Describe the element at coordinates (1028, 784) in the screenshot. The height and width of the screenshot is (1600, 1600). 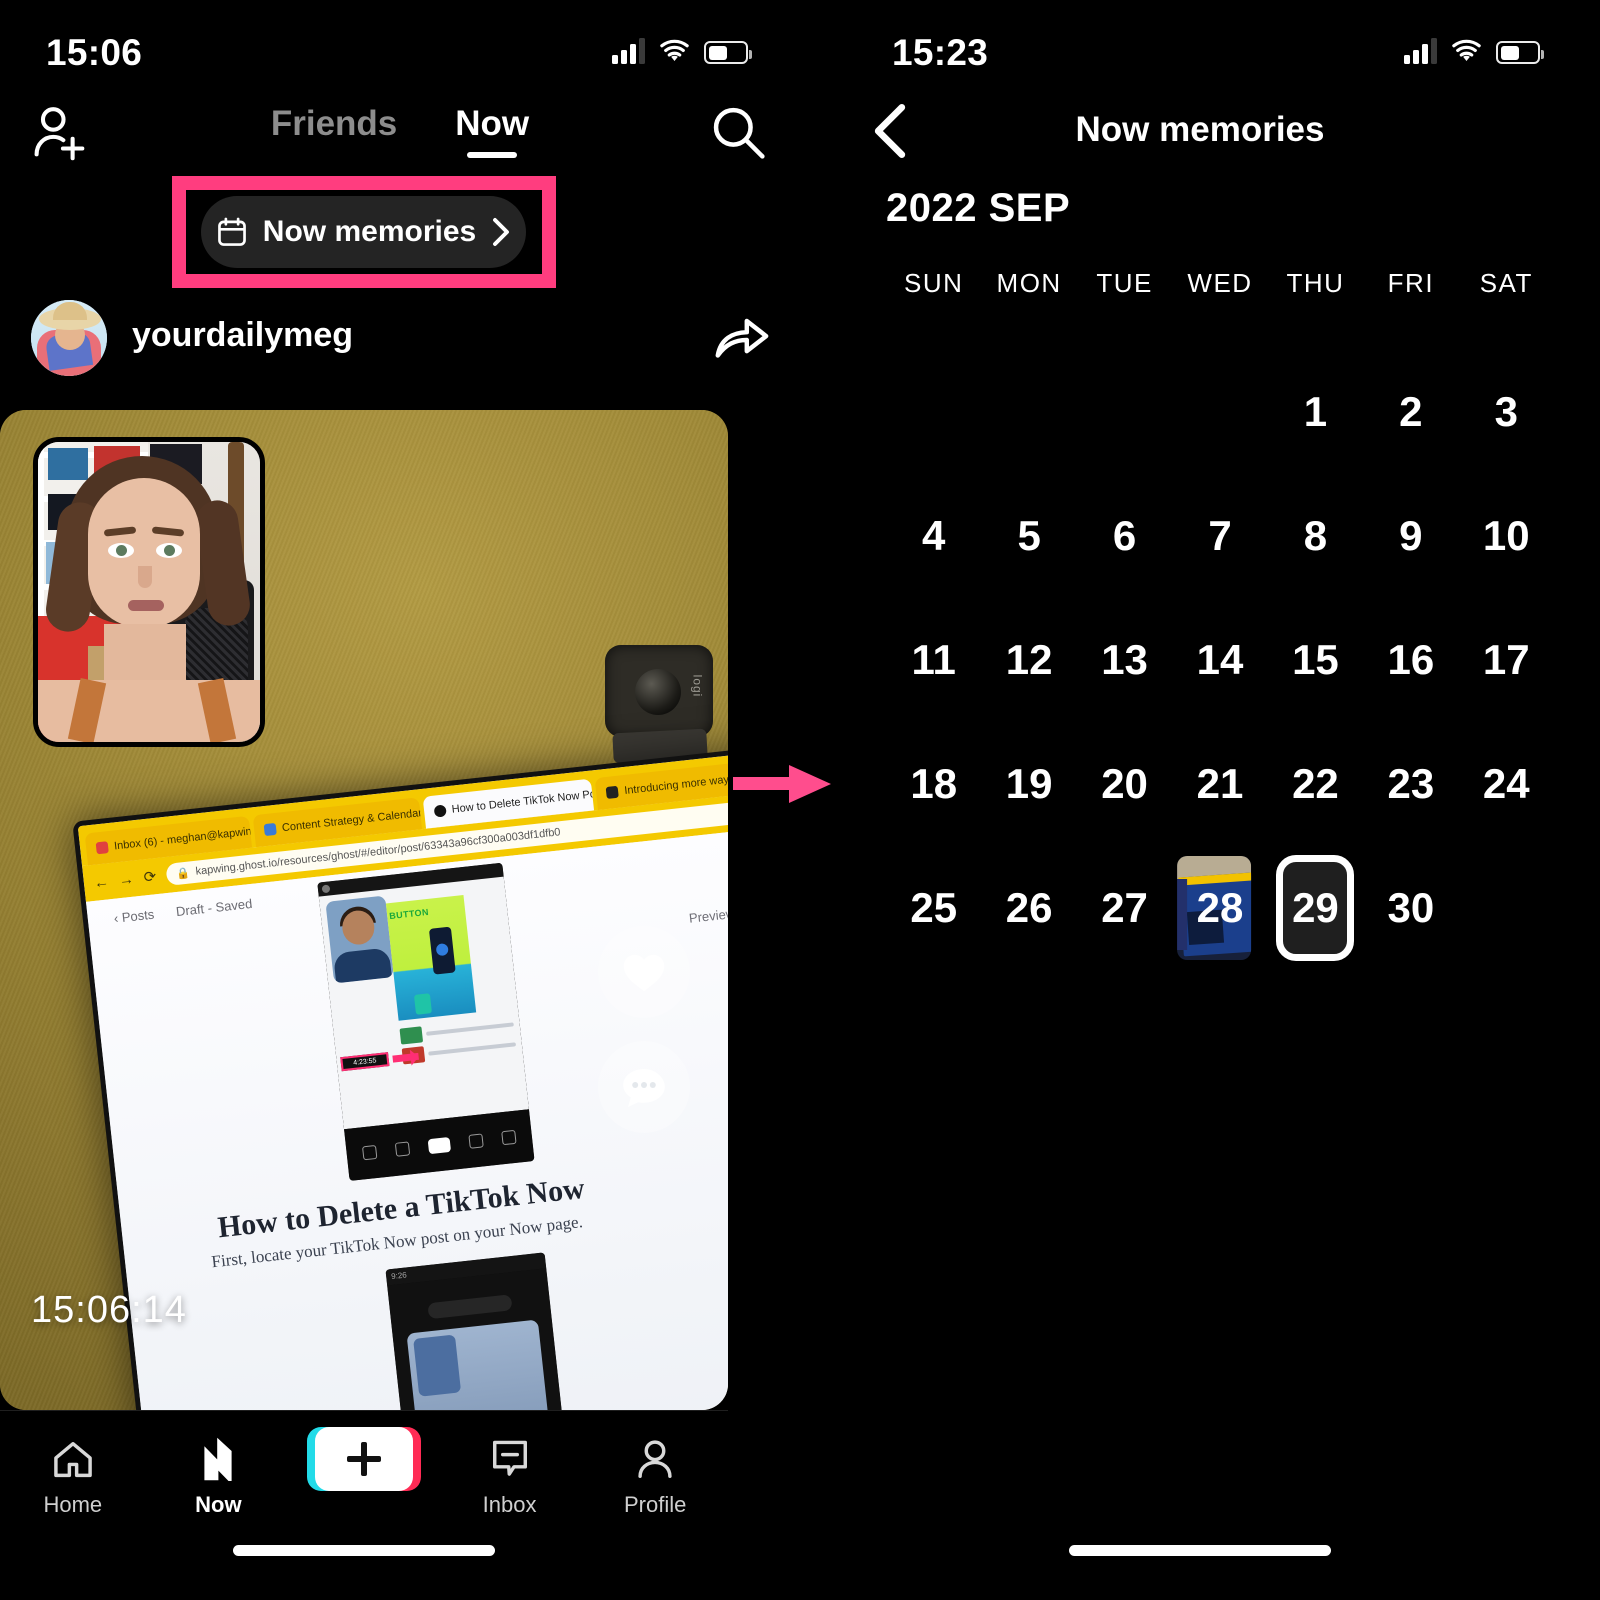
I see `calendar-day-19: 19` at that location.